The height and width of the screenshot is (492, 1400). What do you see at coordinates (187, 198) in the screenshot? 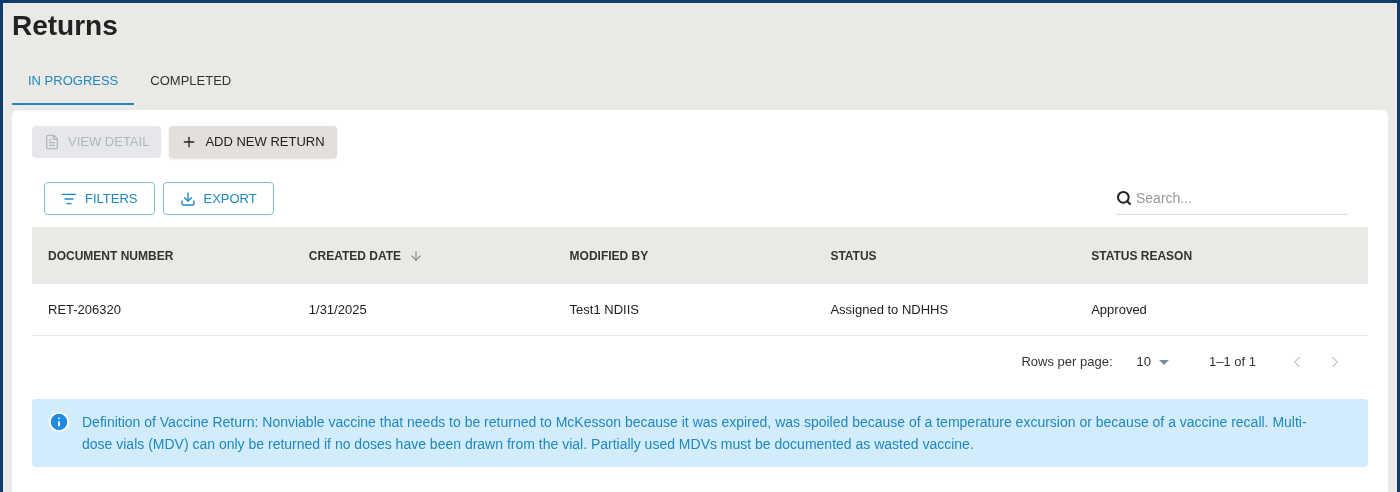
I see `download-icon` at bounding box center [187, 198].